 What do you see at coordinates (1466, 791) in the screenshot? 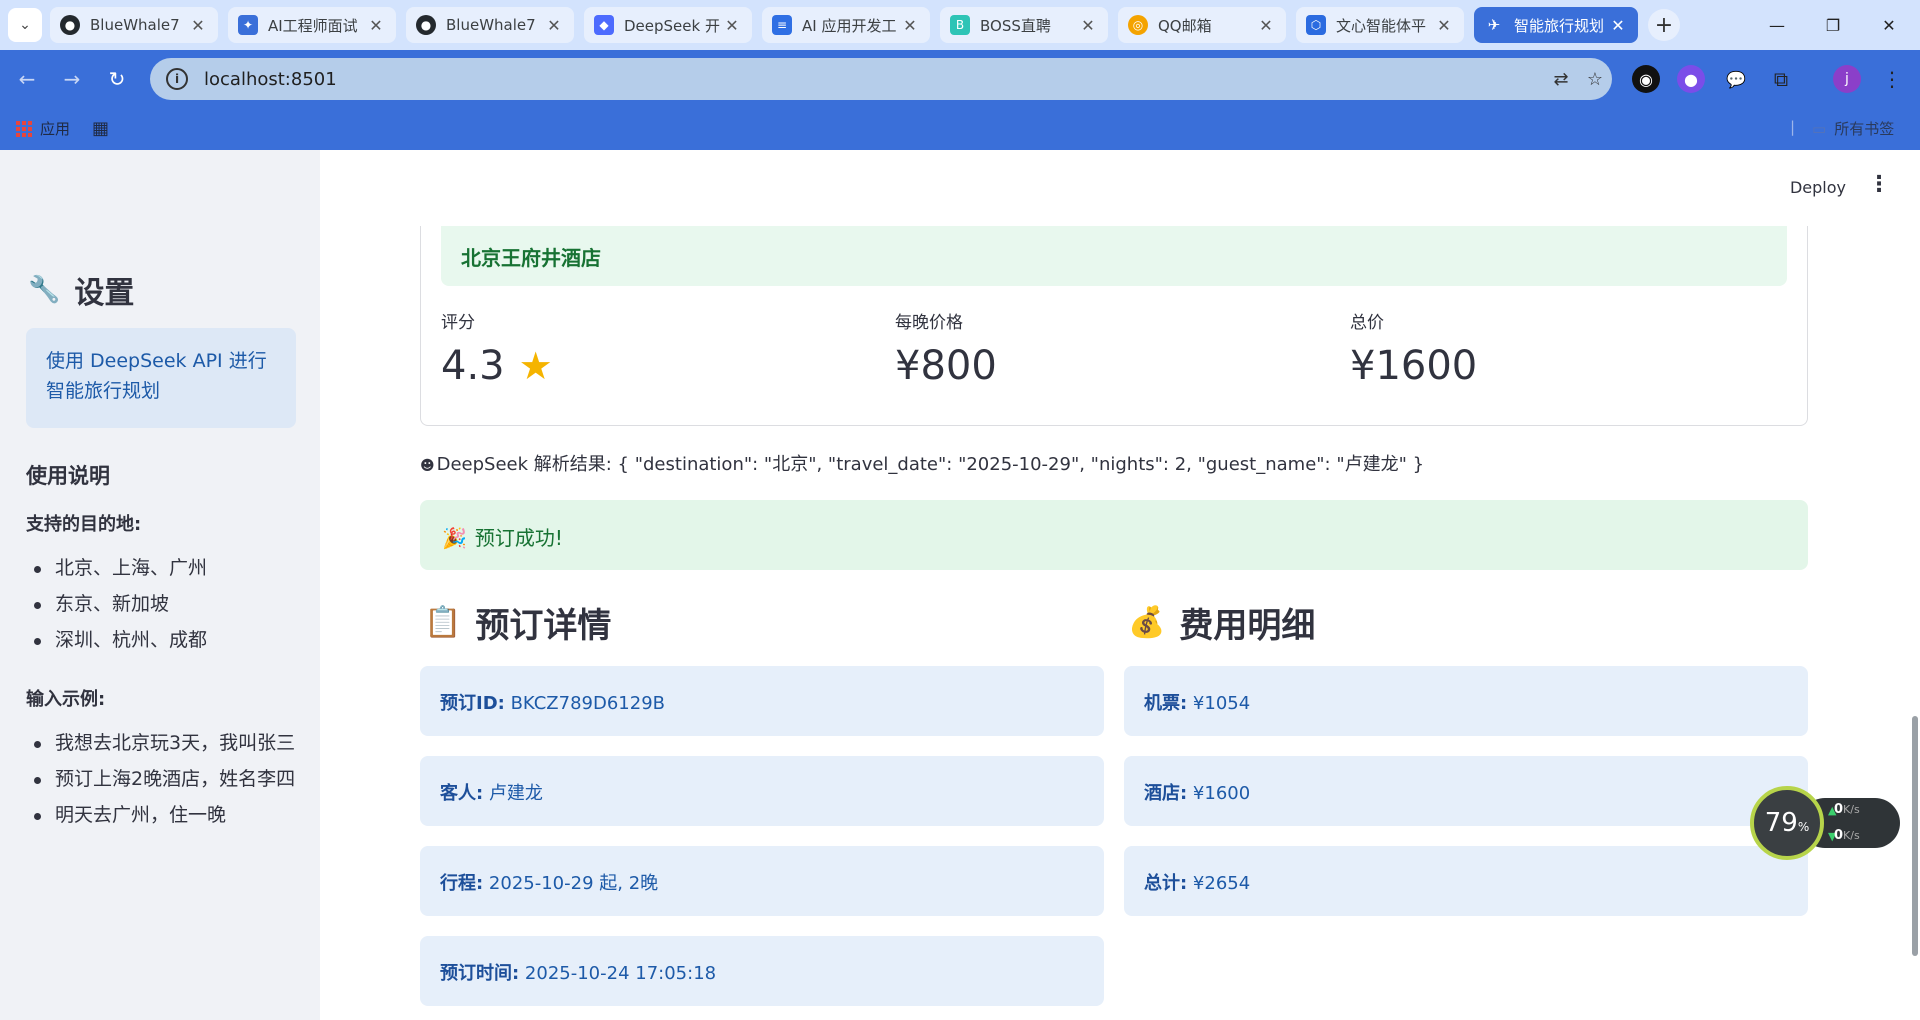
I see `hotel-cost-box: 酒店: ¥1600` at bounding box center [1466, 791].